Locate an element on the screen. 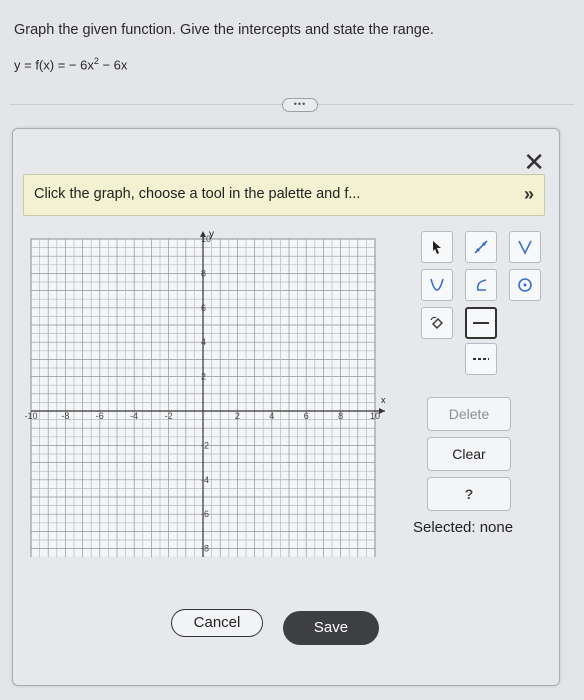  line-tool-icon is located at coordinates (481, 247).